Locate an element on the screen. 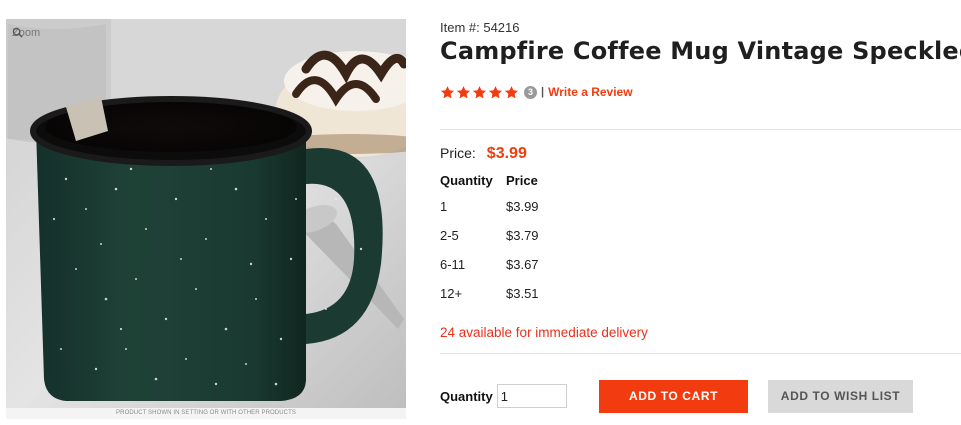  rating-stars is located at coordinates (479, 92).